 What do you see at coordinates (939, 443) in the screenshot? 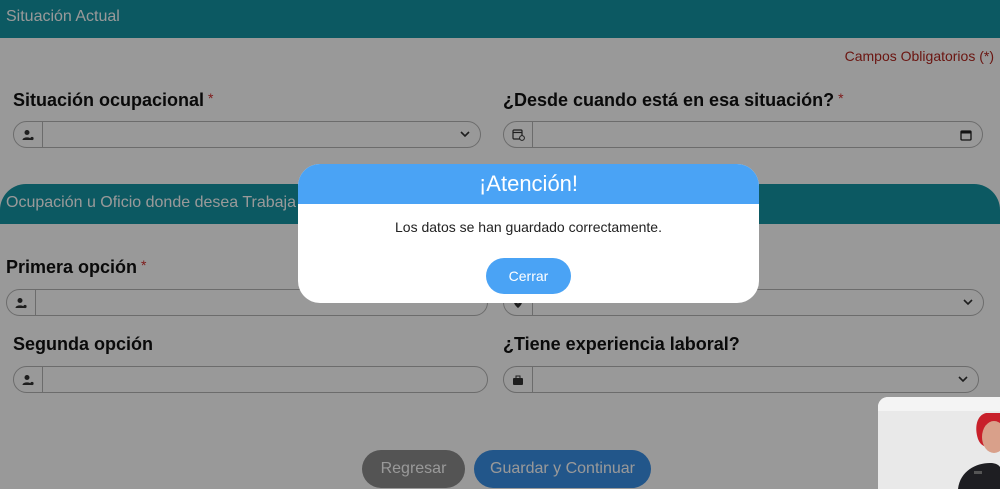
I see `webcam-preview` at bounding box center [939, 443].